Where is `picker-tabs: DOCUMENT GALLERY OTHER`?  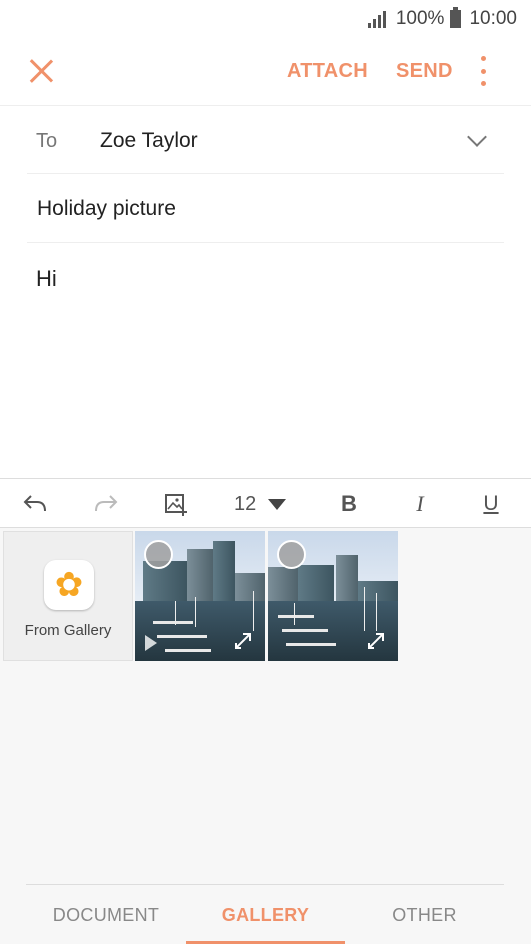 picker-tabs: DOCUMENT GALLERY OTHER is located at coordinates (265, 914).